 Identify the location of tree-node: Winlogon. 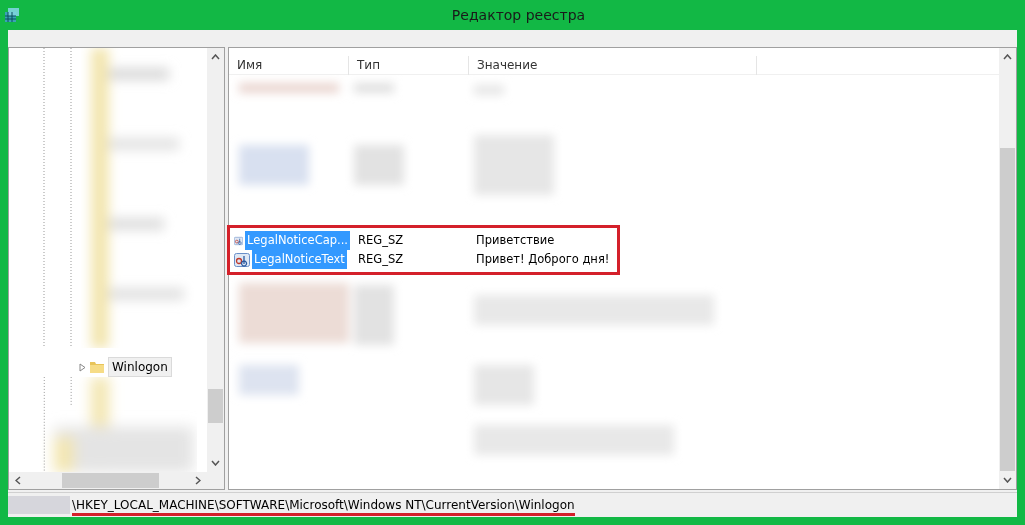
(140, 367).